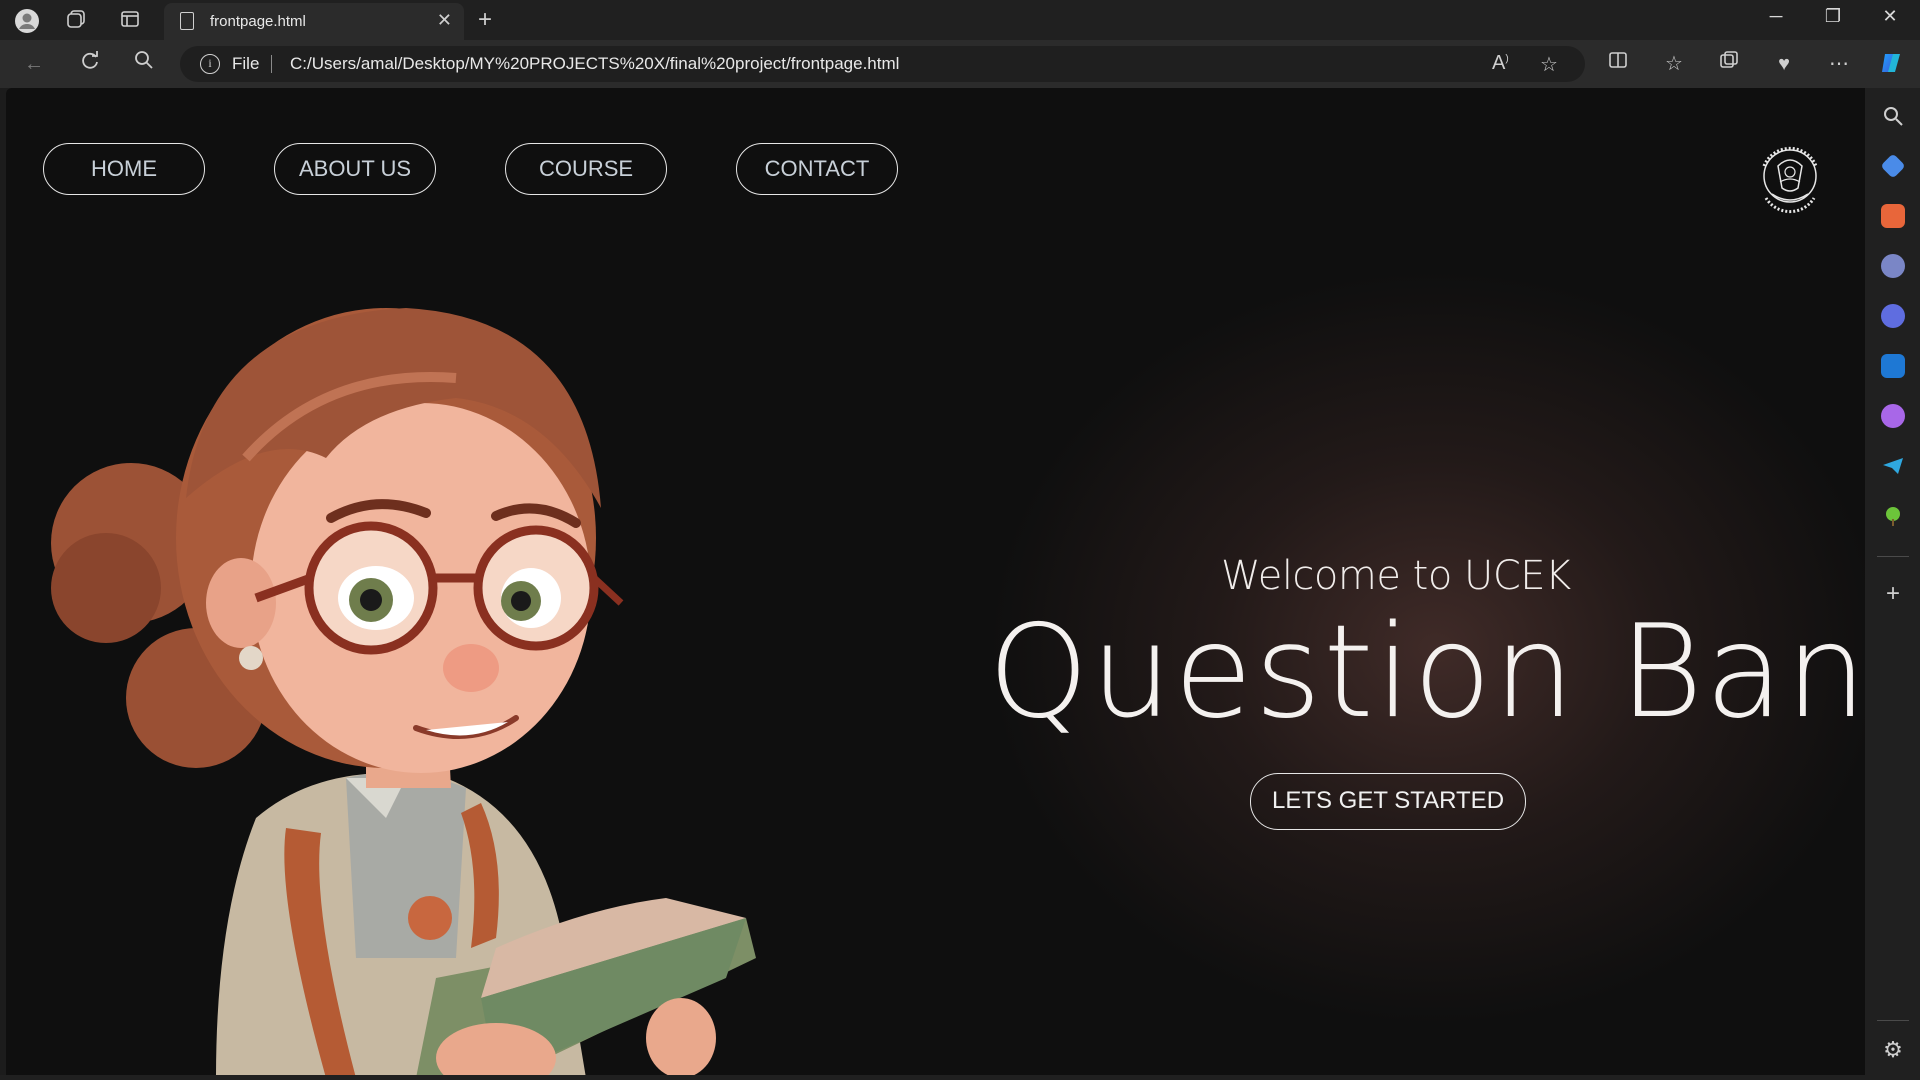 The image size is (1920, 1080). What do you see at coordinates (1618, 64) in the screenshot?
I see `split-screen-icon` at bounding box center [1618, 64].